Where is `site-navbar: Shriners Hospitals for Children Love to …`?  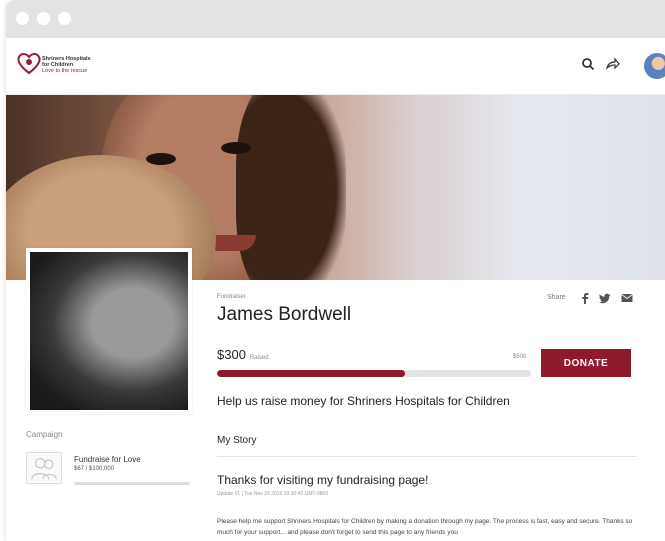 site-navbar: Shriners Hospitals for Children Love to … is located at coordinates (335, 66).